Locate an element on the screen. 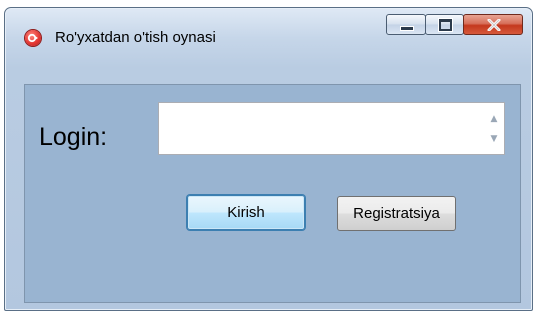 This screenshot has width=538, height=313. minimize-button is located at coordinates (406, 24).